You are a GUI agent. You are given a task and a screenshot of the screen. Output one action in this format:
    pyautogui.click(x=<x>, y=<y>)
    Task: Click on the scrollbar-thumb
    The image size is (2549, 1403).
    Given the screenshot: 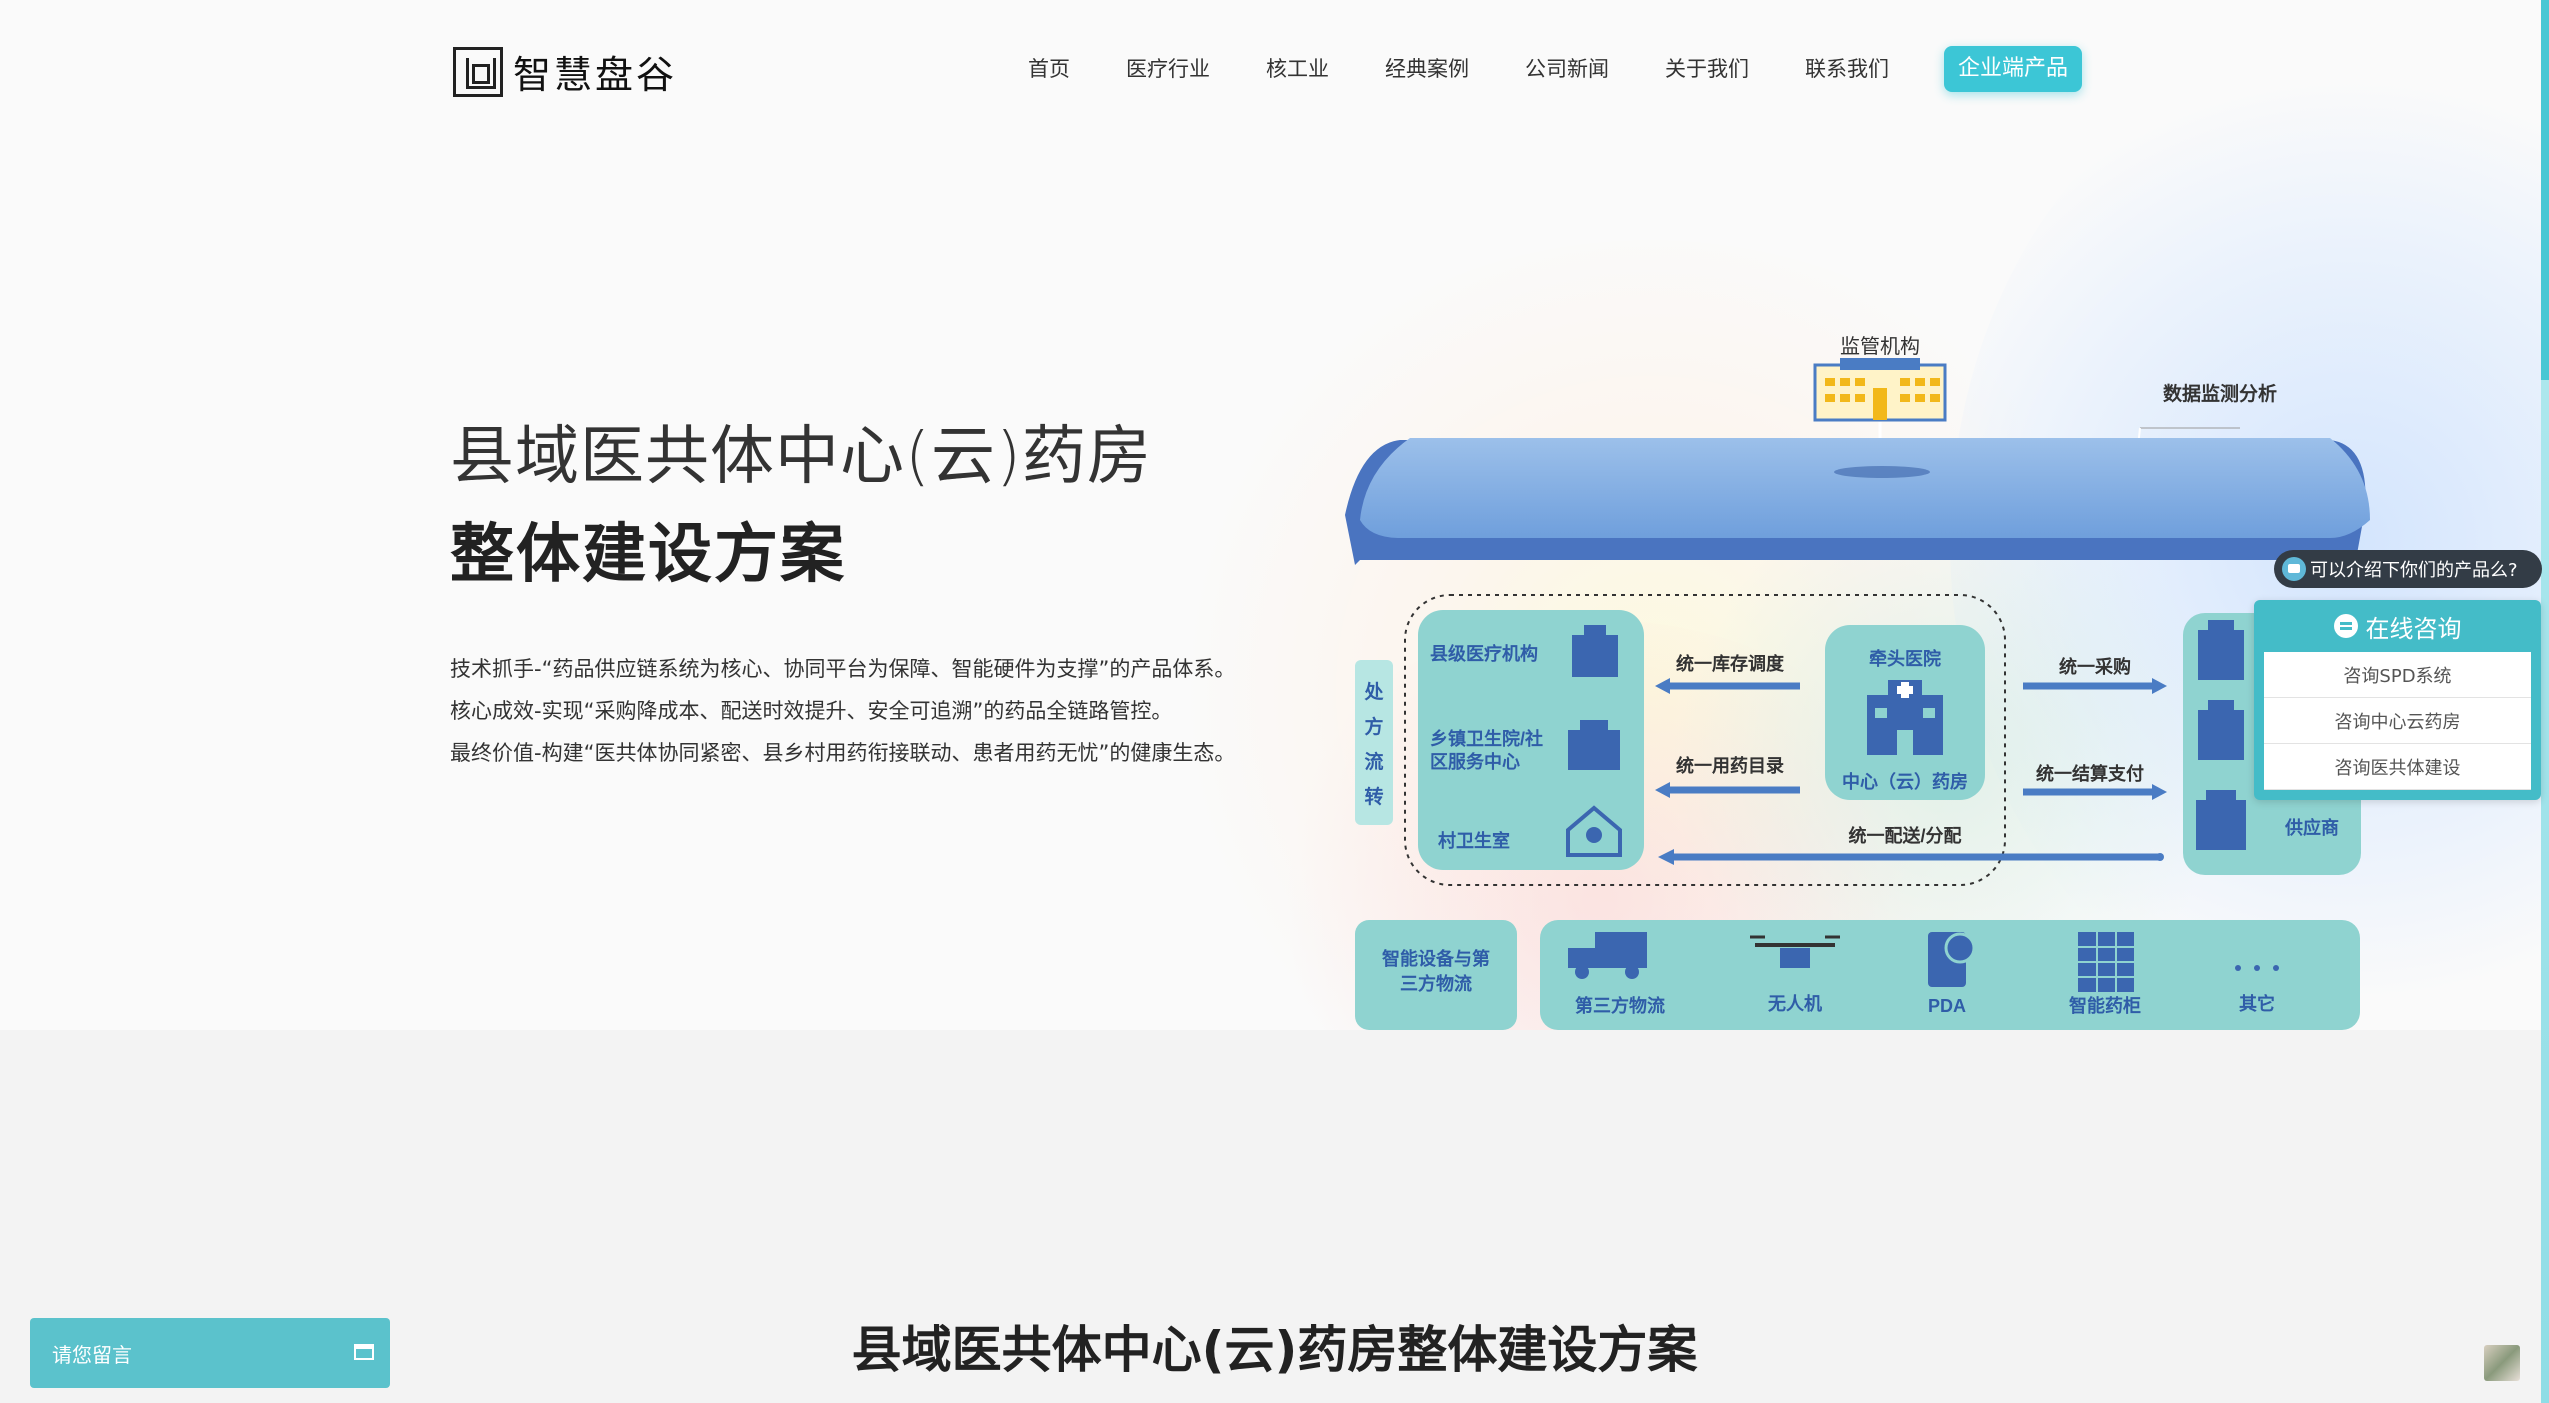 What is the action you would take?
    pyautogui.click(x=2545, y=190)
    